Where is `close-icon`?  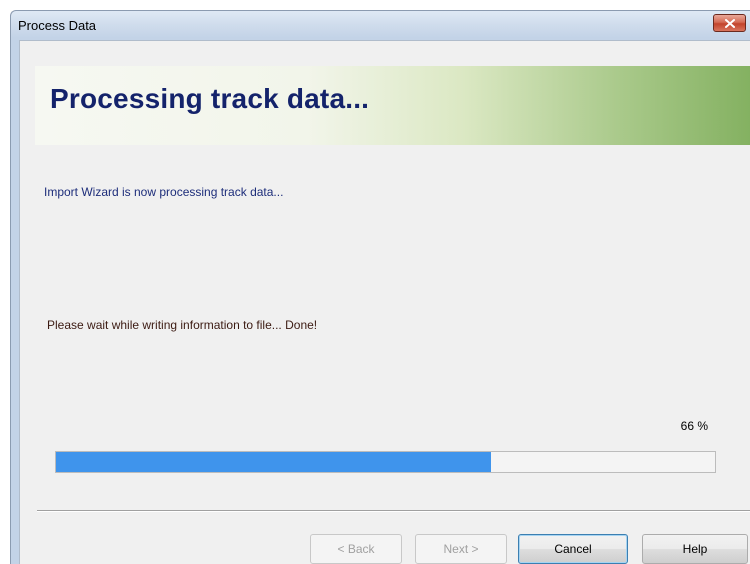
close-icon is located at coordinates (730, 23).